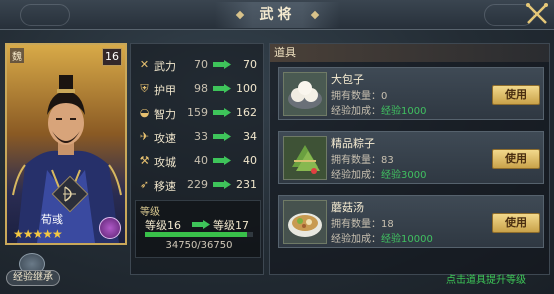 This screenshot has width=554, height=294. I want to click on shield-icon: ⛨, so click(144, 88).